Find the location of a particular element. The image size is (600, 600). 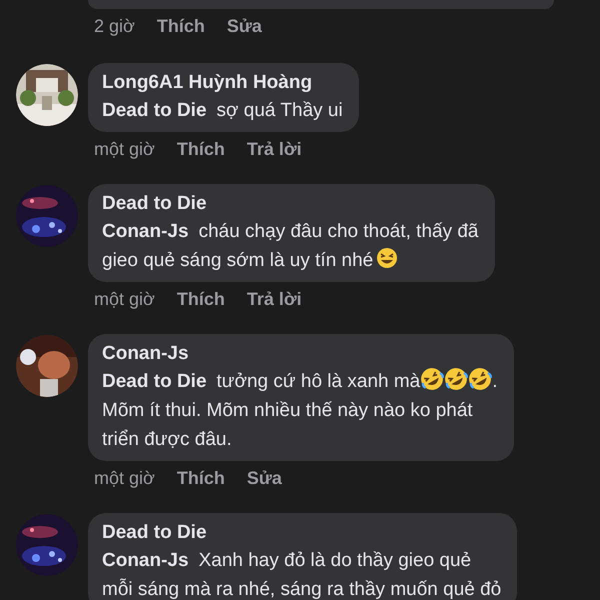

comment-text: gieo quẻ sáng sớm là uy tín nhé is located at coordinates (238, 260).